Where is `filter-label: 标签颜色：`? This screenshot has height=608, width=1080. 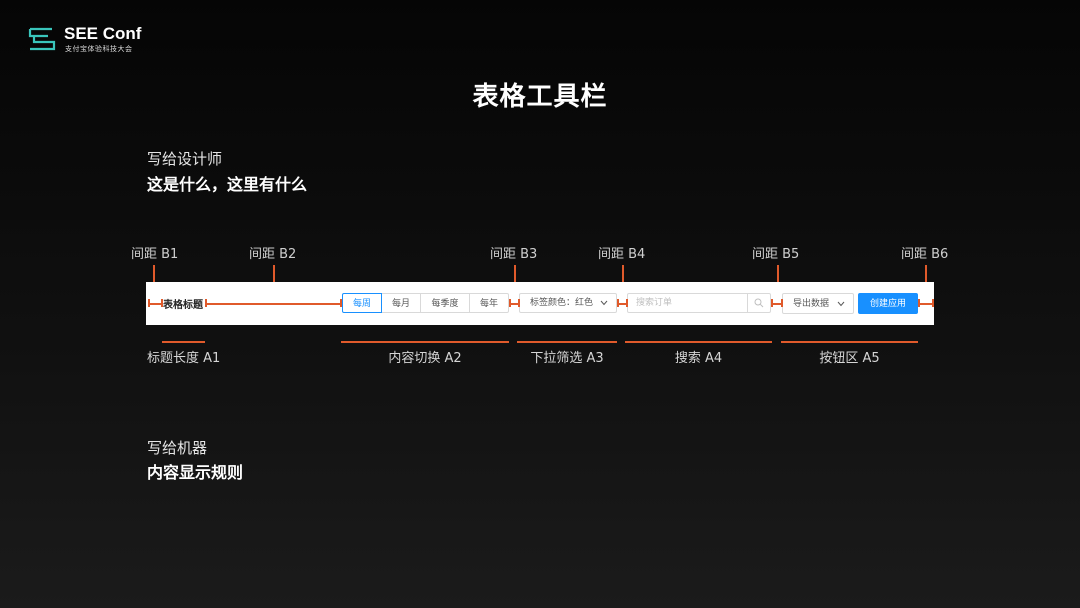
filter-label: 标签颜色： is located at coordinates (553, 303).